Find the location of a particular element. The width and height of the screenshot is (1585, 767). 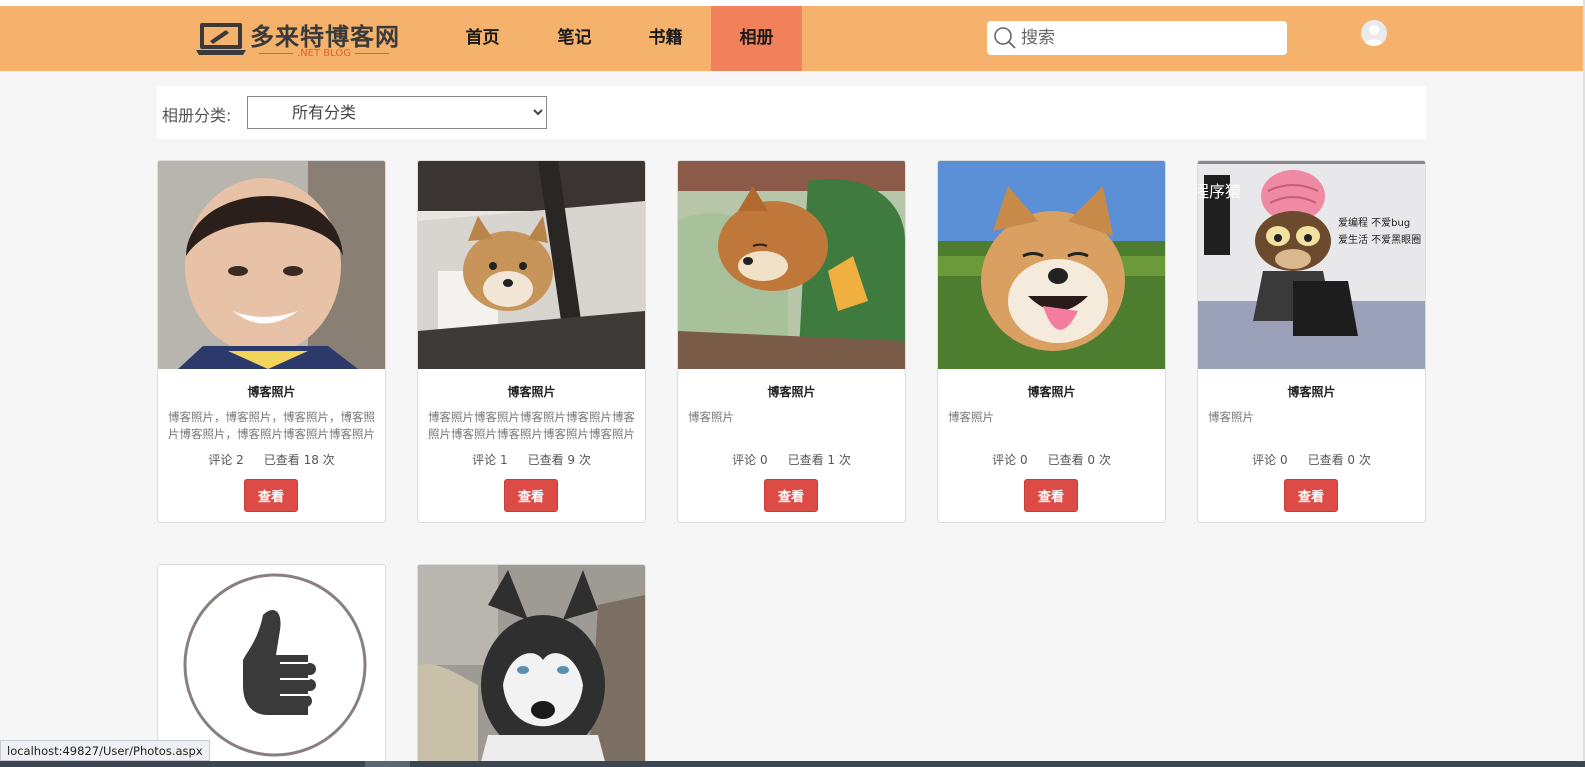

photo-comment-count: 评论 1 is located at coordinates (490, 460).